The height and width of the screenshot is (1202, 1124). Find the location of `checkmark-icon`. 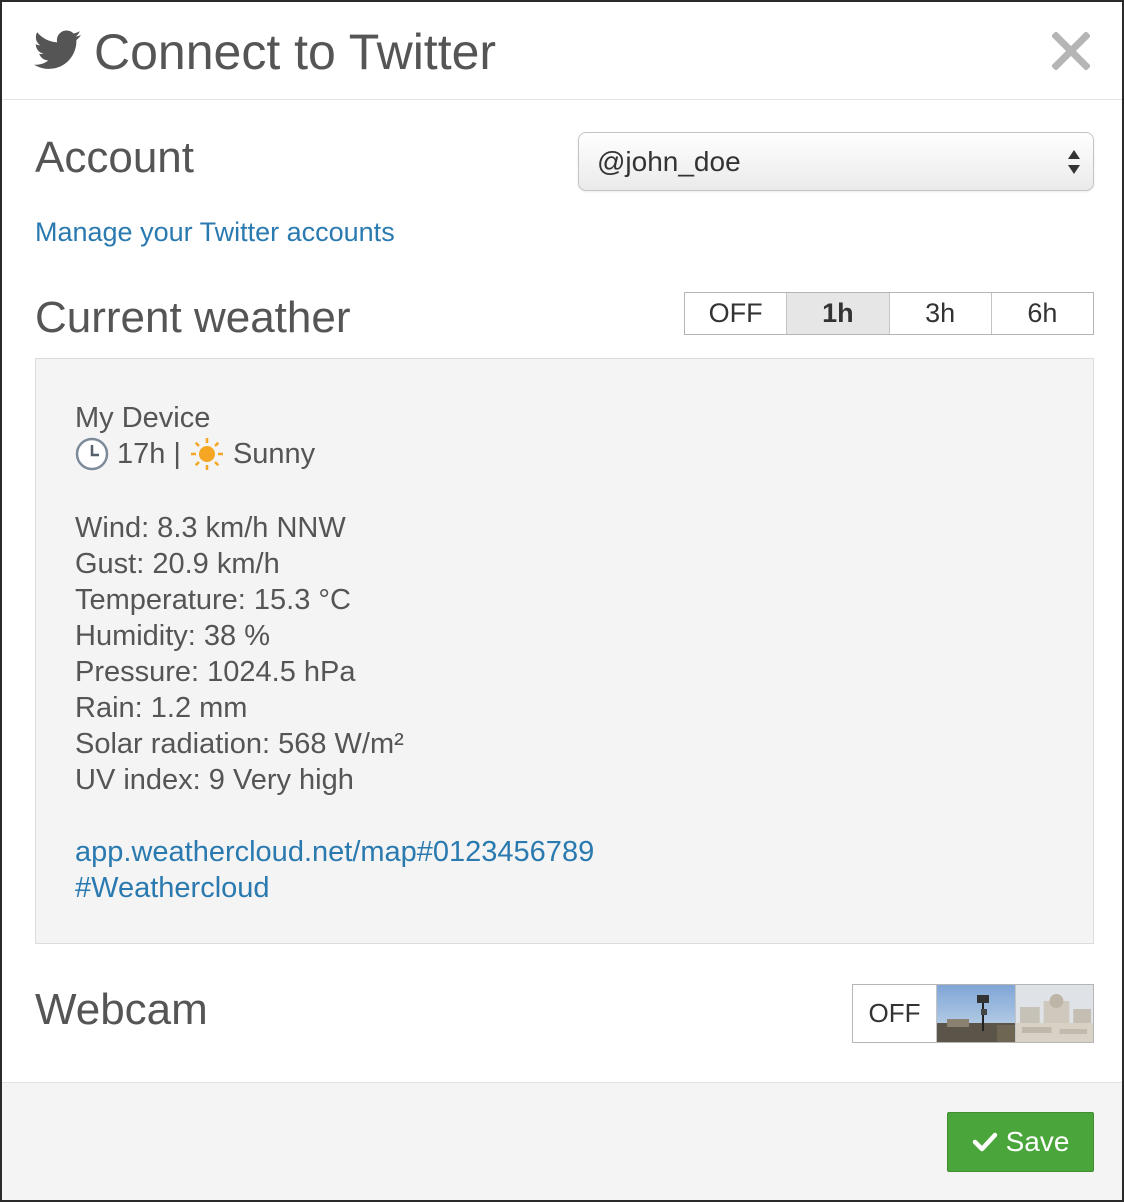

checkmark-icon is located at coordinates (984, 1142).